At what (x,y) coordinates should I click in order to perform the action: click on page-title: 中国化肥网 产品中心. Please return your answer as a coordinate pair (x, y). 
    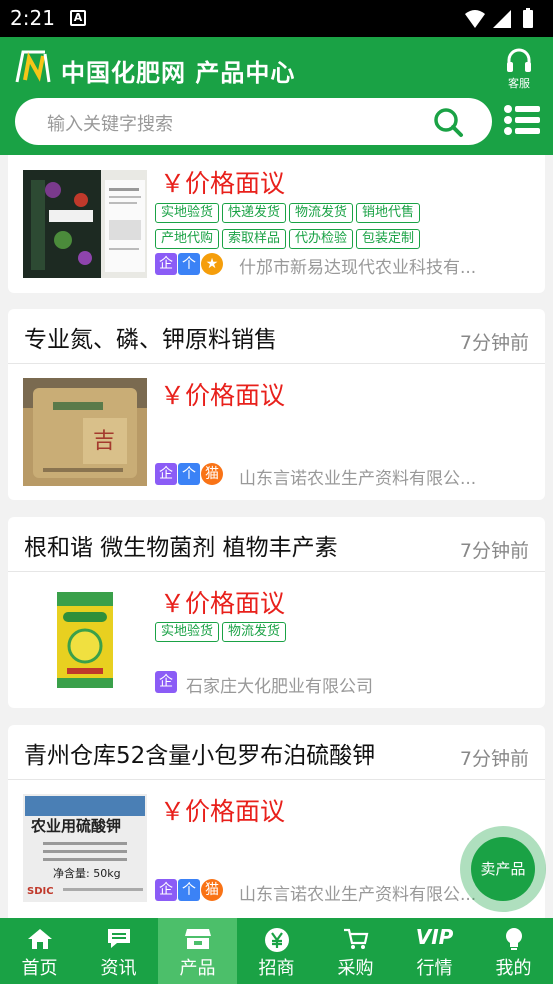
    Looking at the image, I should click on (178, 73).